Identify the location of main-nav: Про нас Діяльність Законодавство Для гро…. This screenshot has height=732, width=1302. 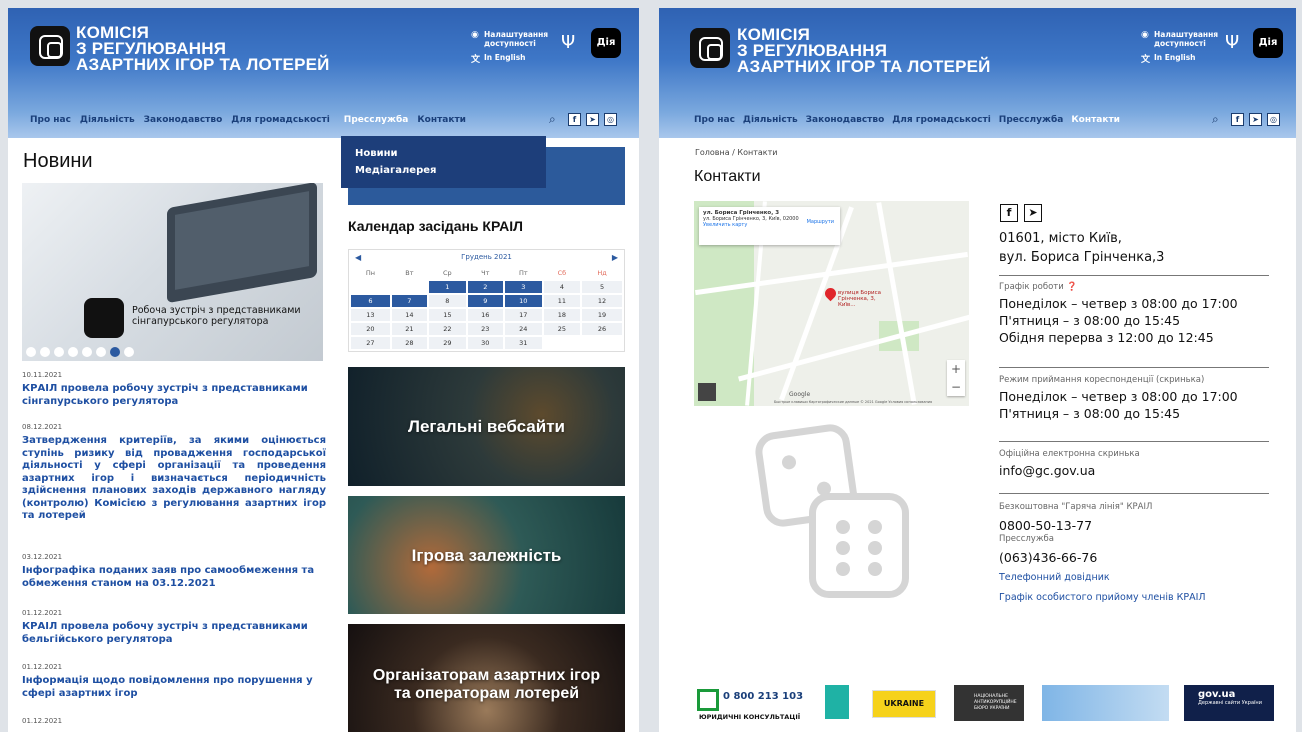
(907, 122).